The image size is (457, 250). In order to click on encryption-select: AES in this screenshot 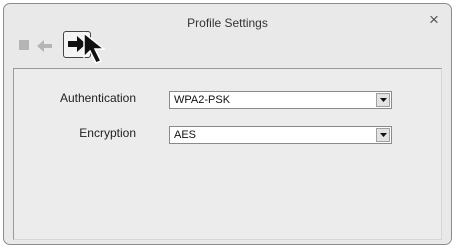, I will do `click(280, 135)`.